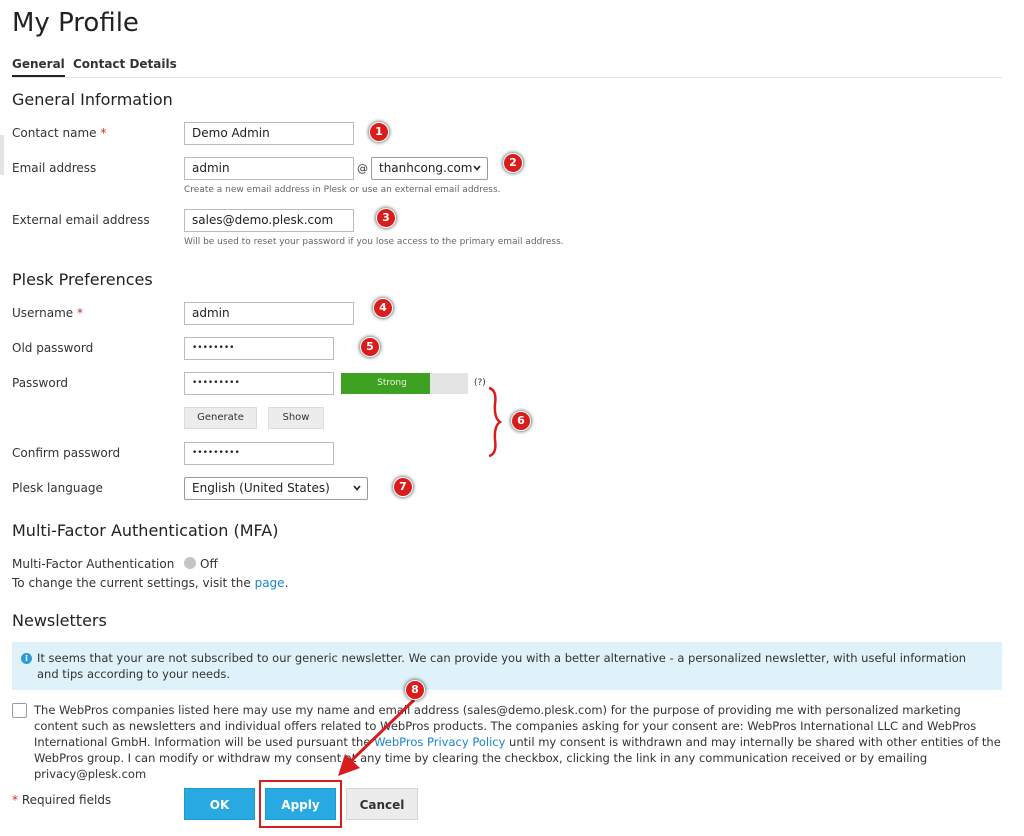 This screenshot has width=1024, height=836. What do you see at coordinates (382, 804) in the screenshot?
I see `cancel-button: Cancel` at bounding box center [382, 804].